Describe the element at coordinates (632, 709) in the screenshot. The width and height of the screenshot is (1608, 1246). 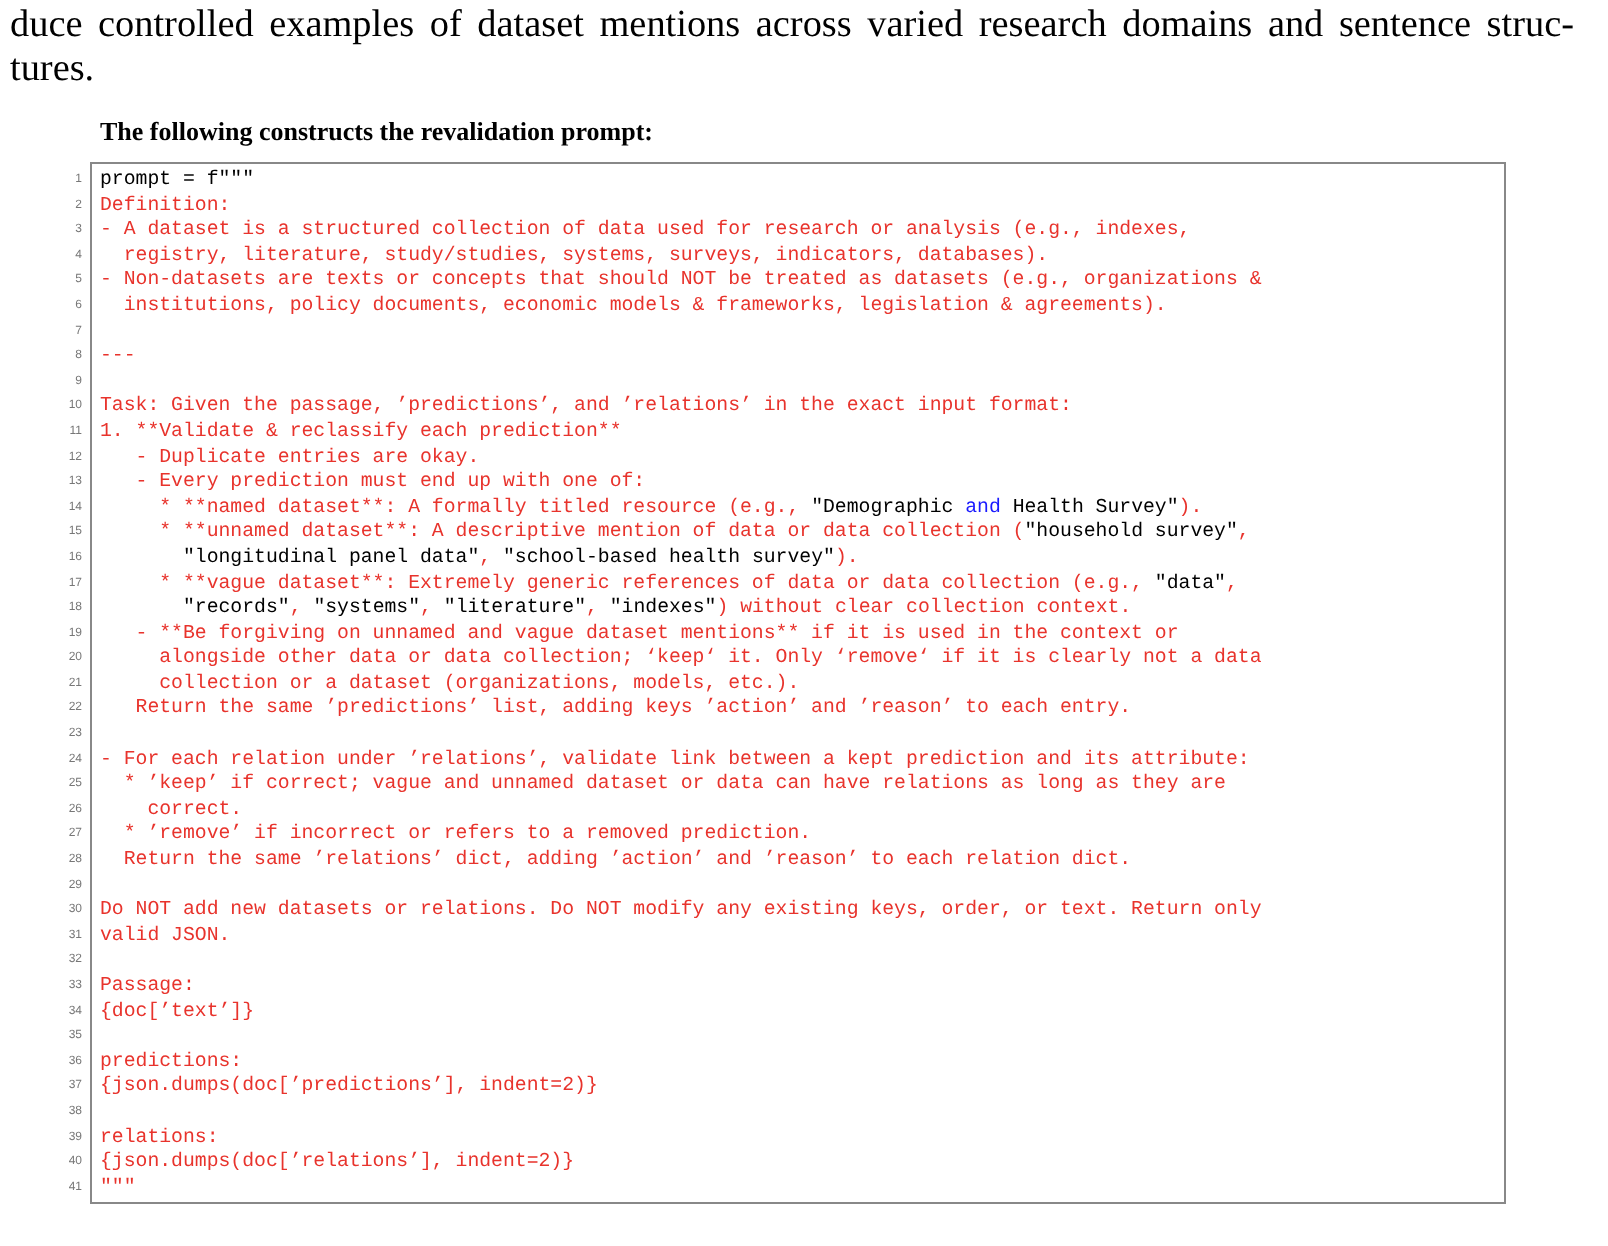
I see `code-line: Return the same ’predictions’ list, adding keys ’action’ and ’reason’ to each entry.` at that location.